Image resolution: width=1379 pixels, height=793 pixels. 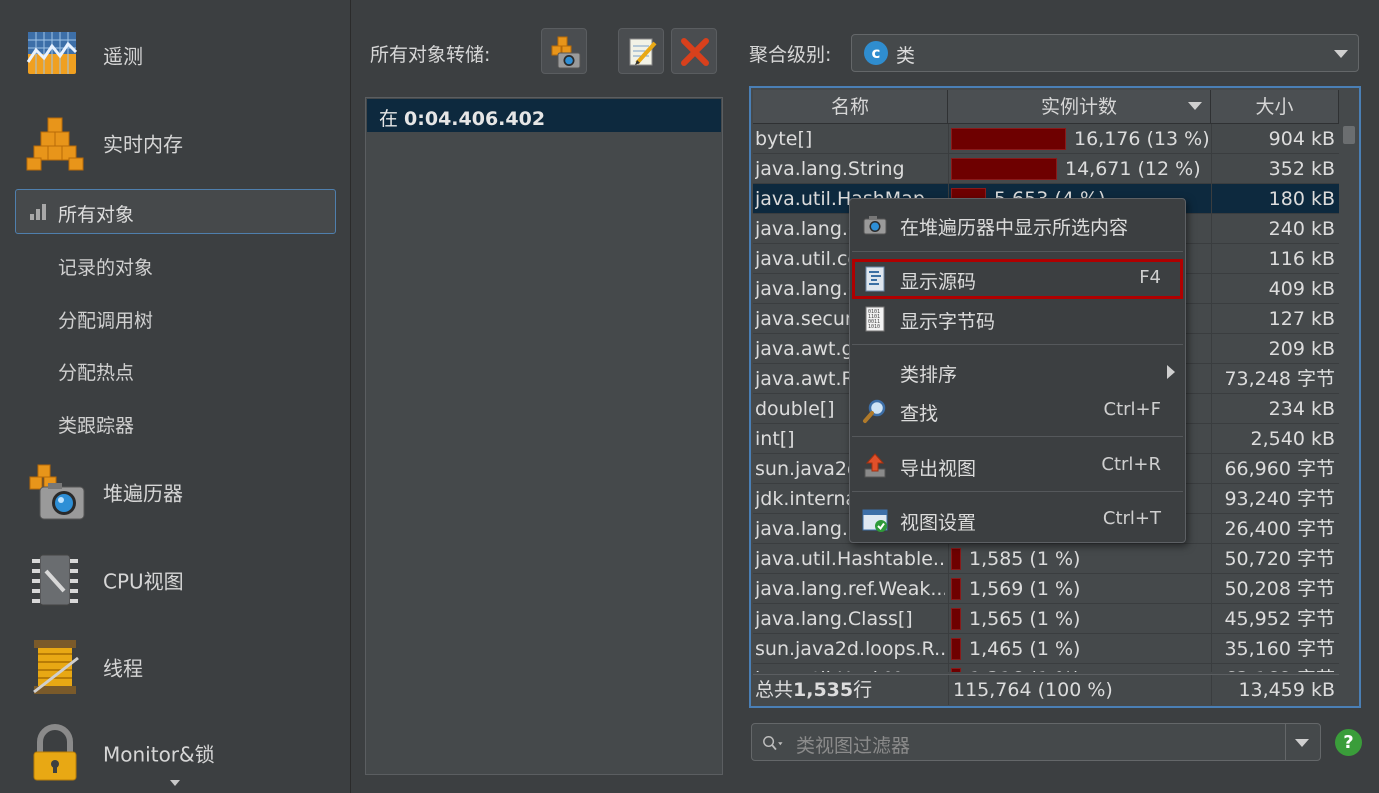 I want to click on cell-instance-count: 14,671 (12 %), so click(x=1079, y=169).